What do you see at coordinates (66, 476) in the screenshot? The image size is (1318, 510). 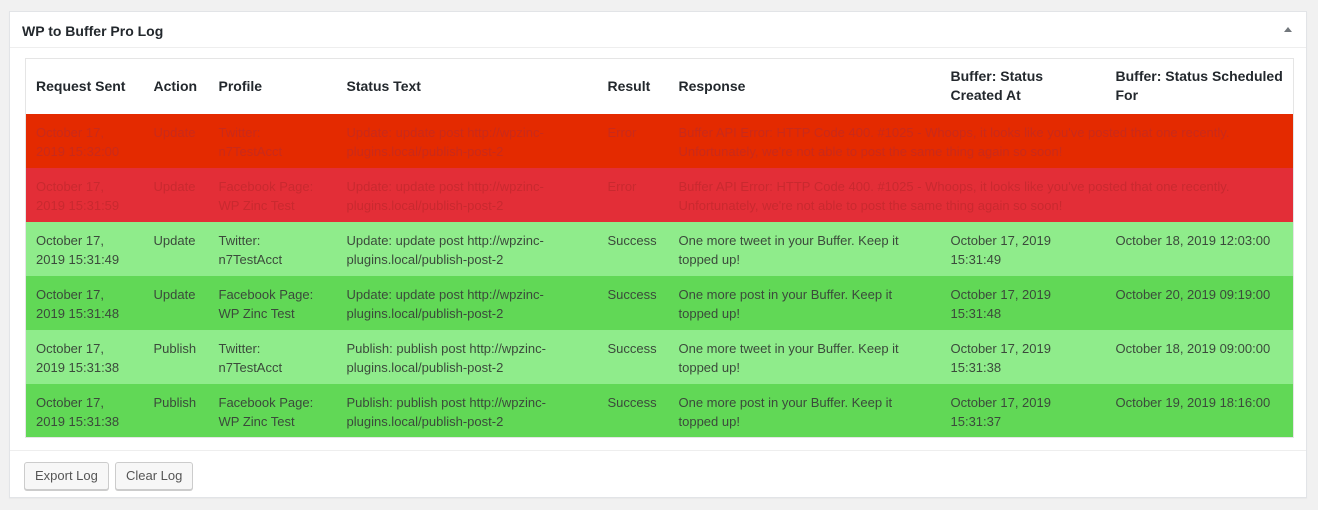 I see `export-log-button: Export Log` at bounding box center [66, 476].